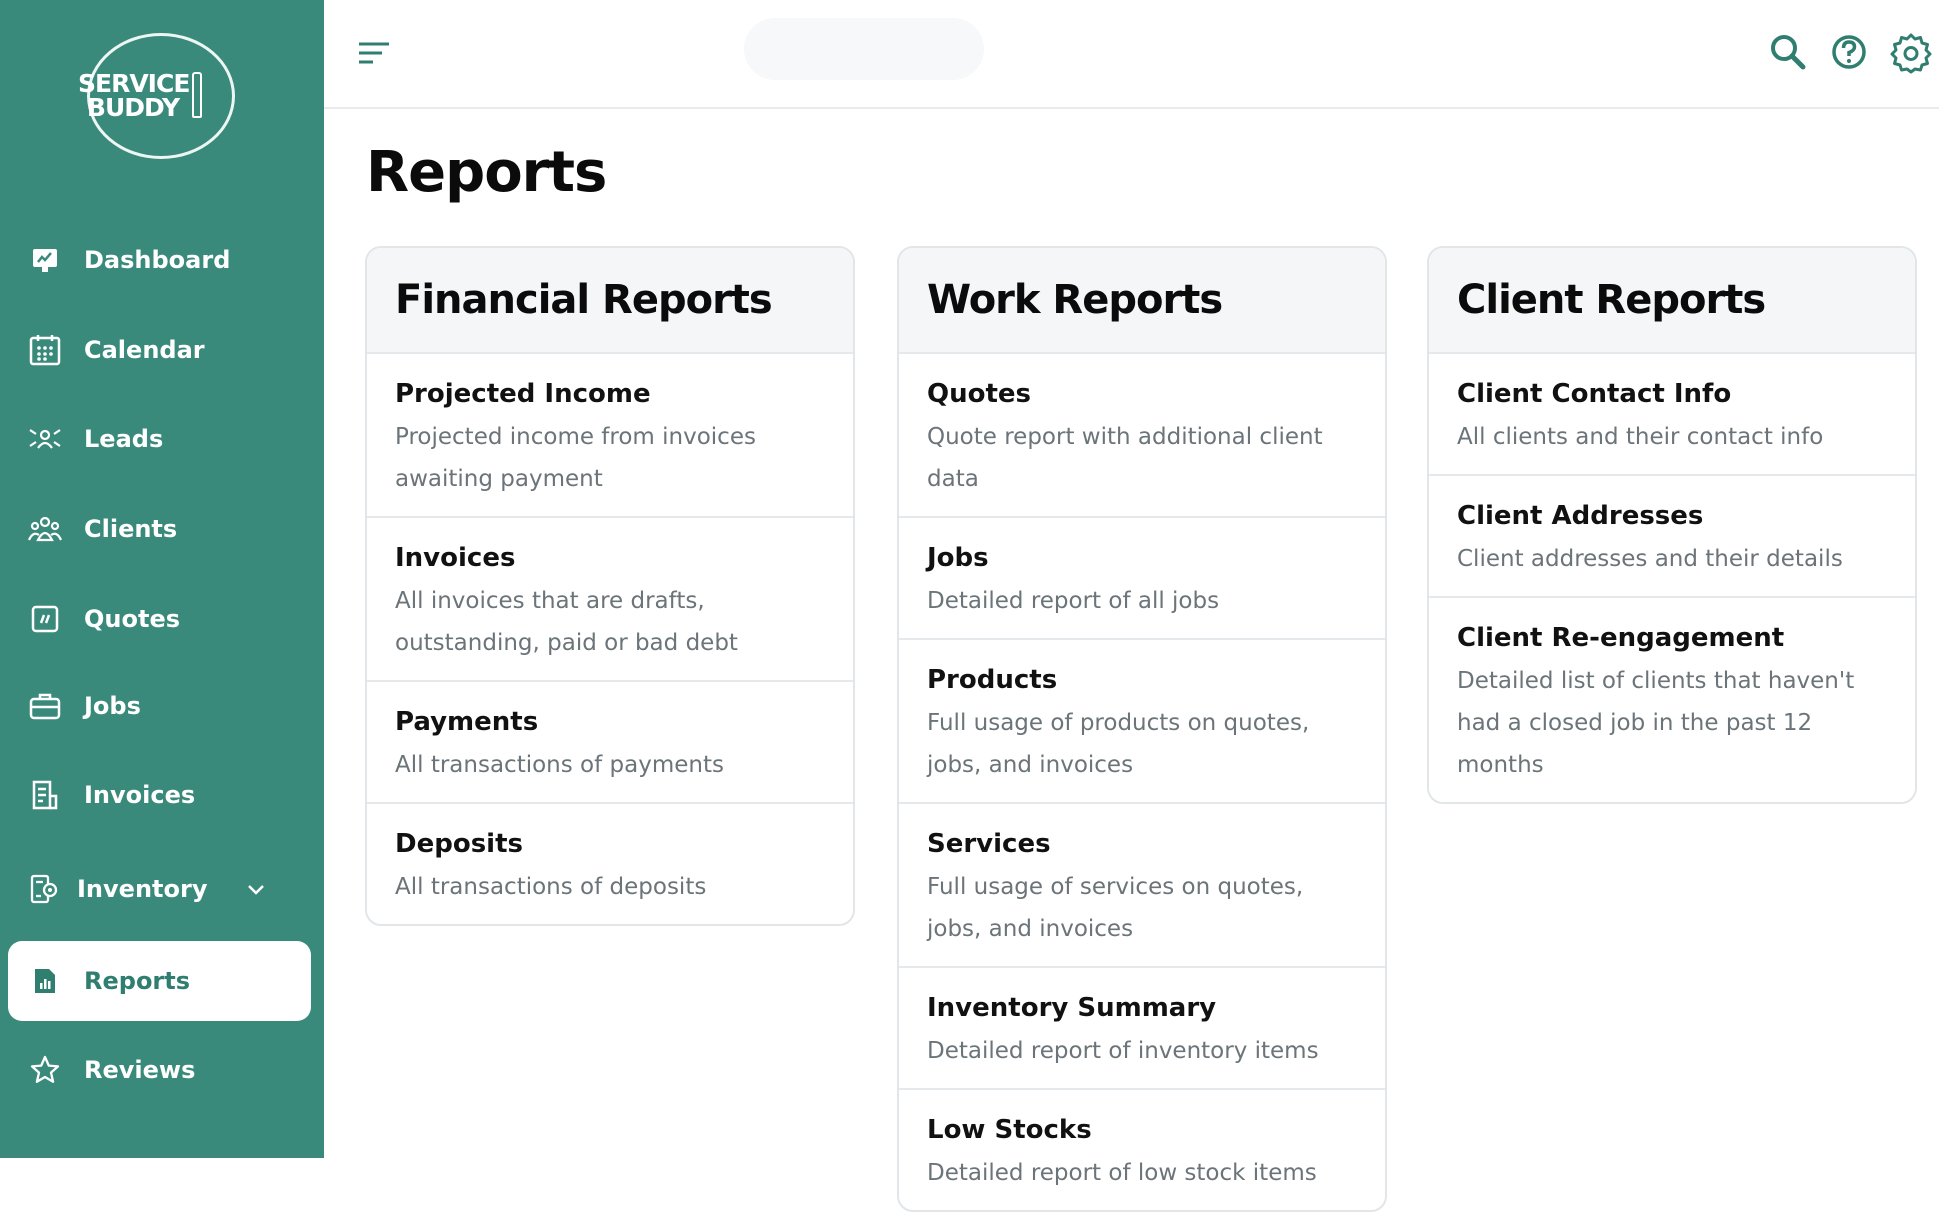  Describe the element at coordinates (45, 619) in the screenshot. I see `quotes-icon` at that location.